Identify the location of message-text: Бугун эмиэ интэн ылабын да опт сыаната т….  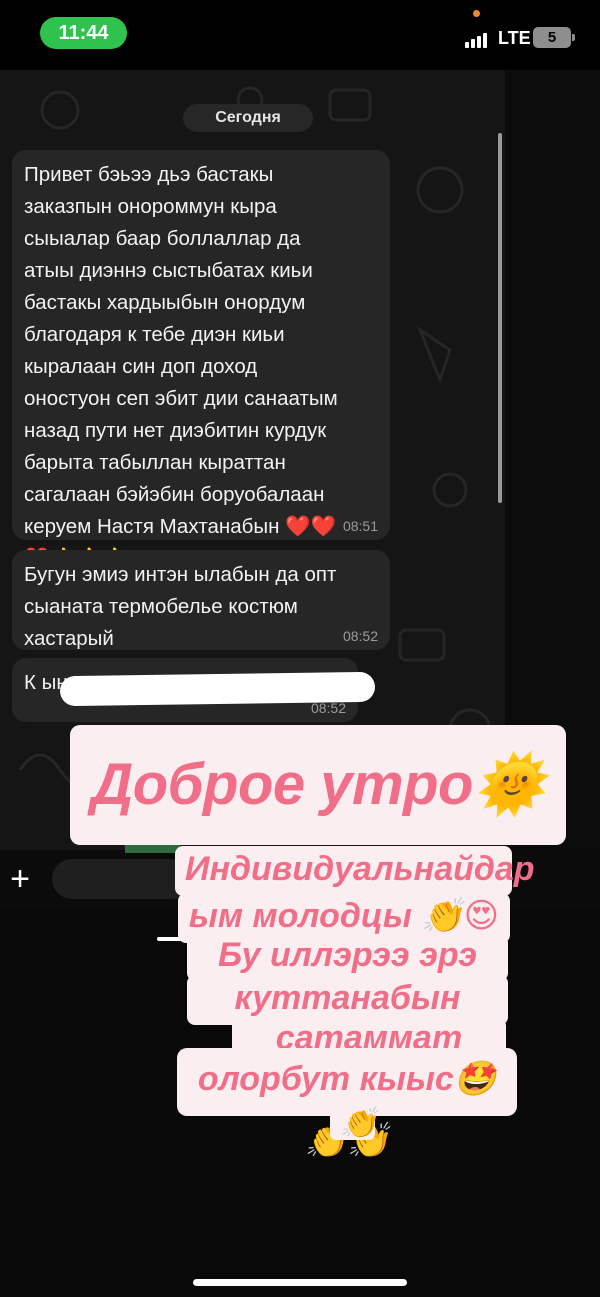
(180, 606).